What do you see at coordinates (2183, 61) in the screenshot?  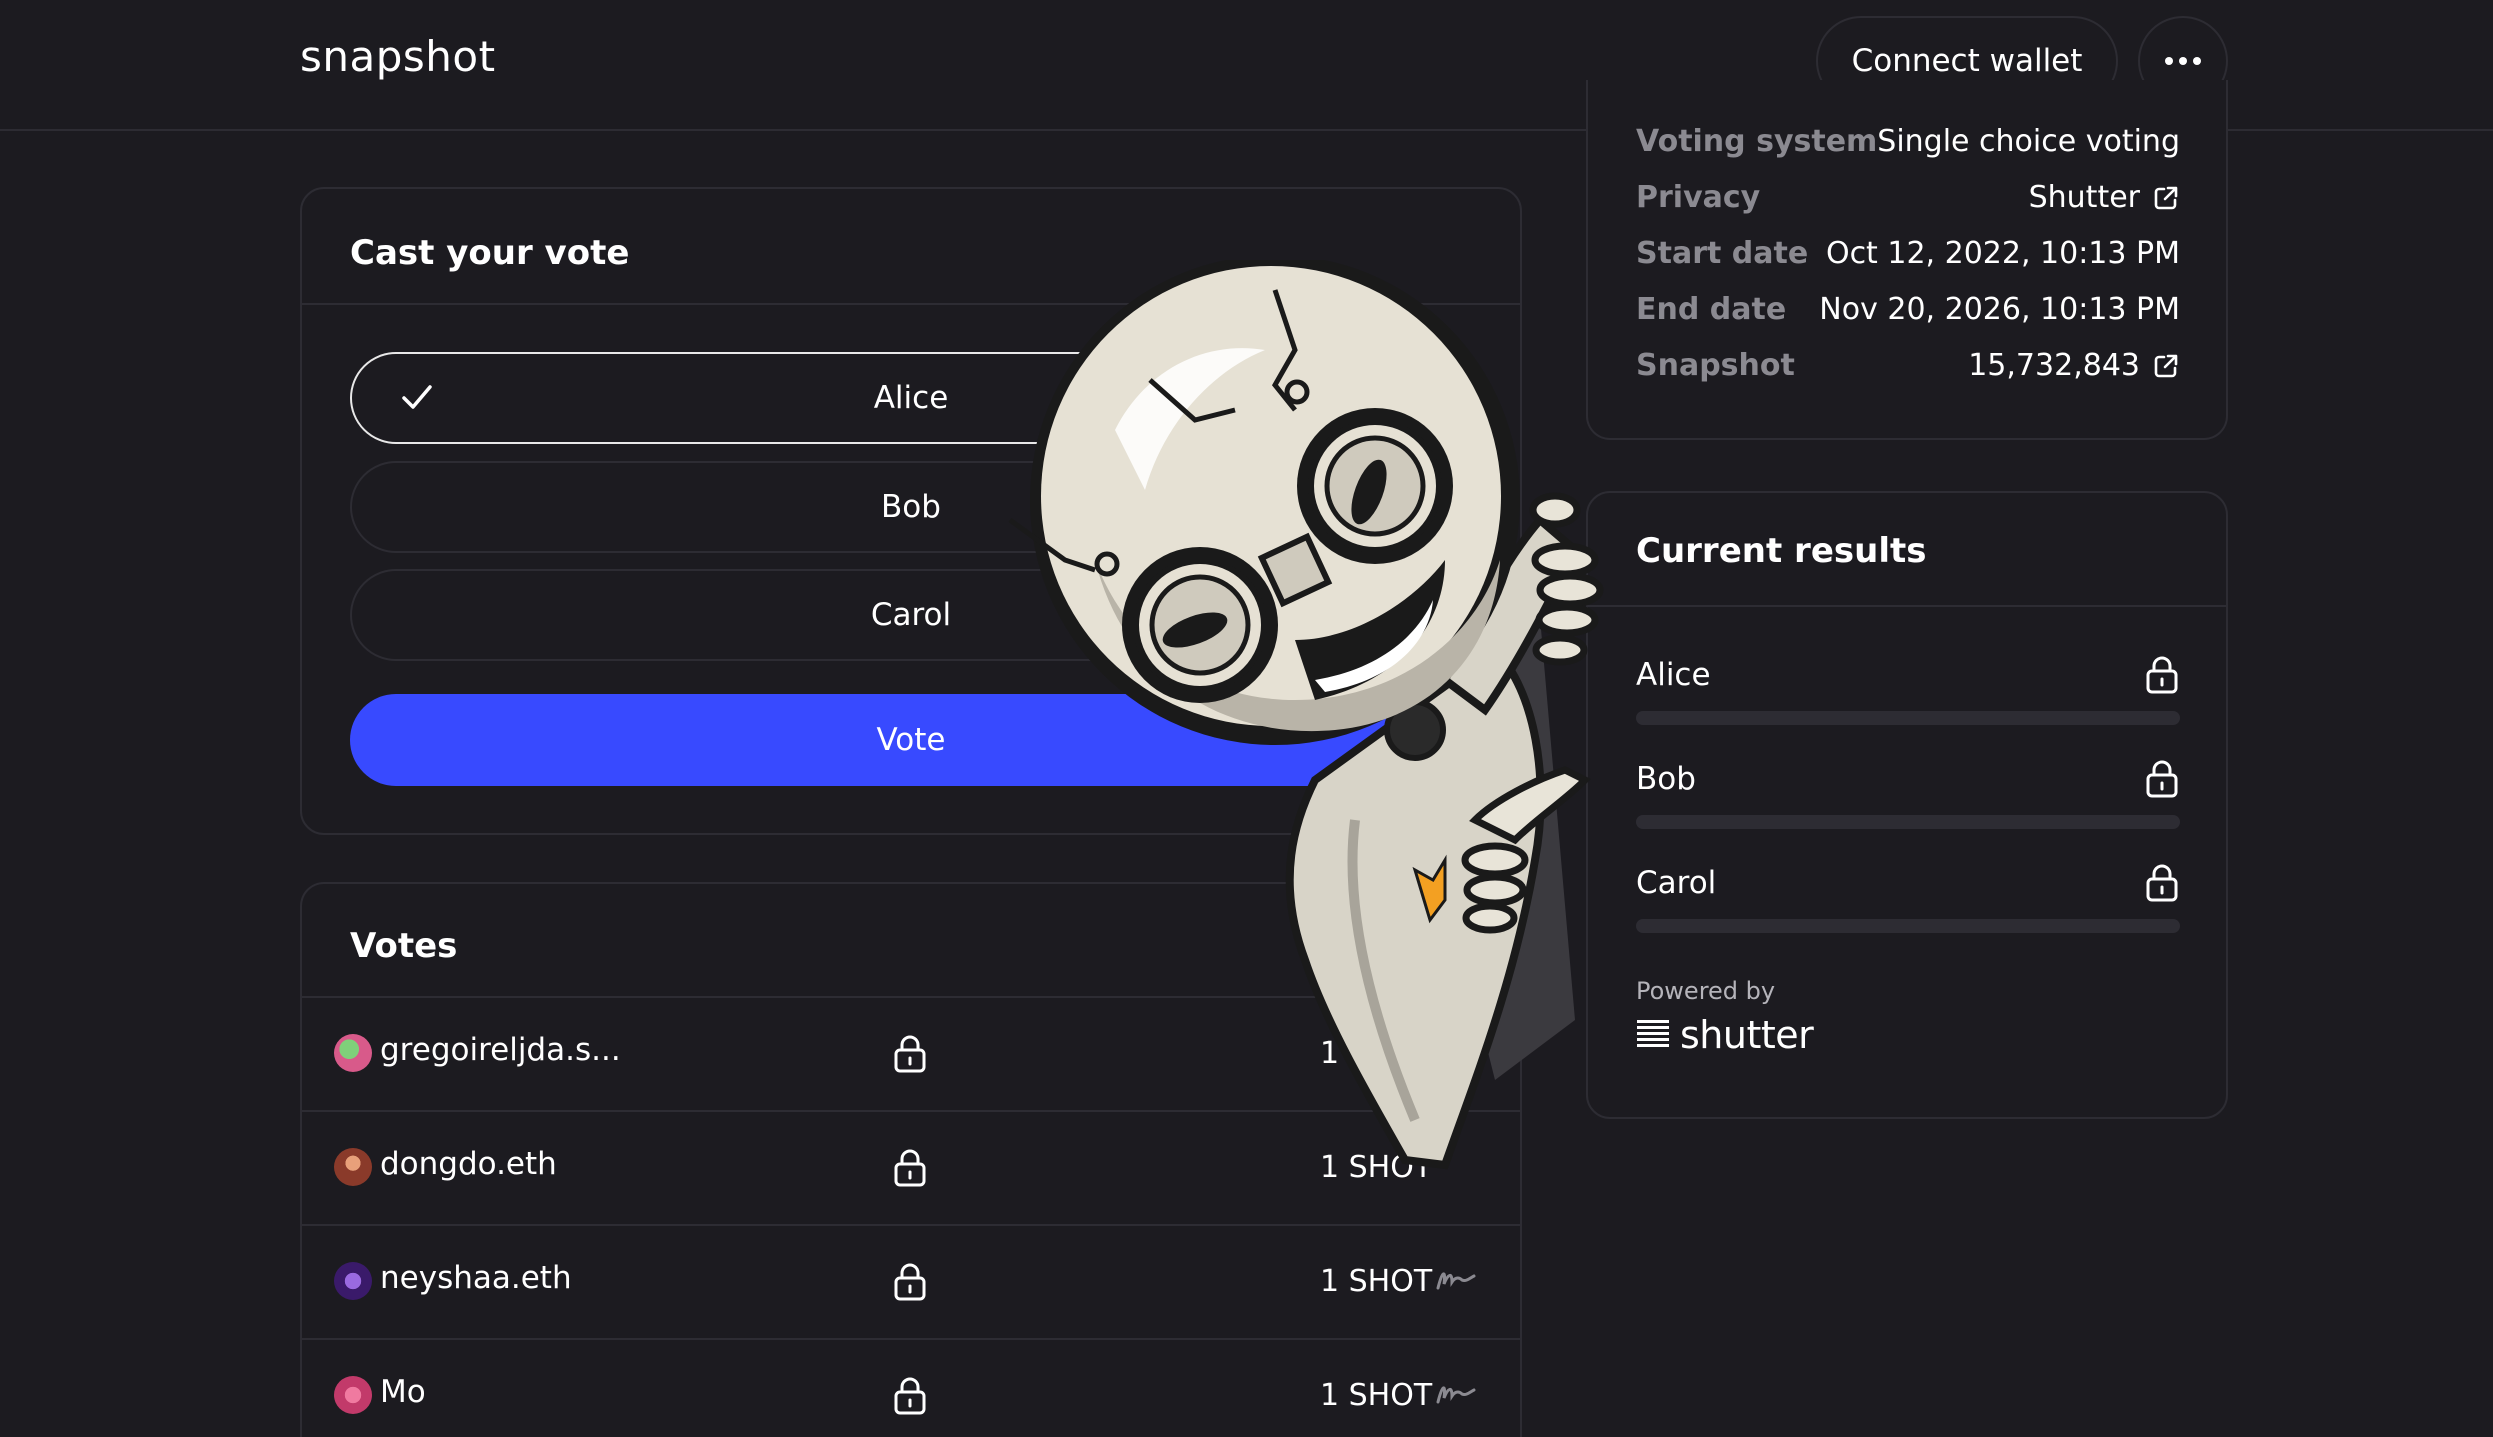 I see `ellipsis-icon` at bounding box center [2183, 61].